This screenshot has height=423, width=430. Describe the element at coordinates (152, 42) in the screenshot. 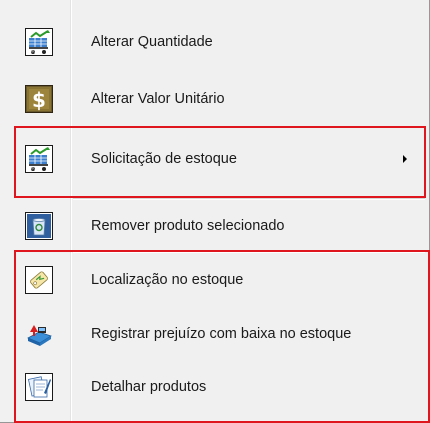

I see `menu-item-label: Alterar Quantidade` at that location.